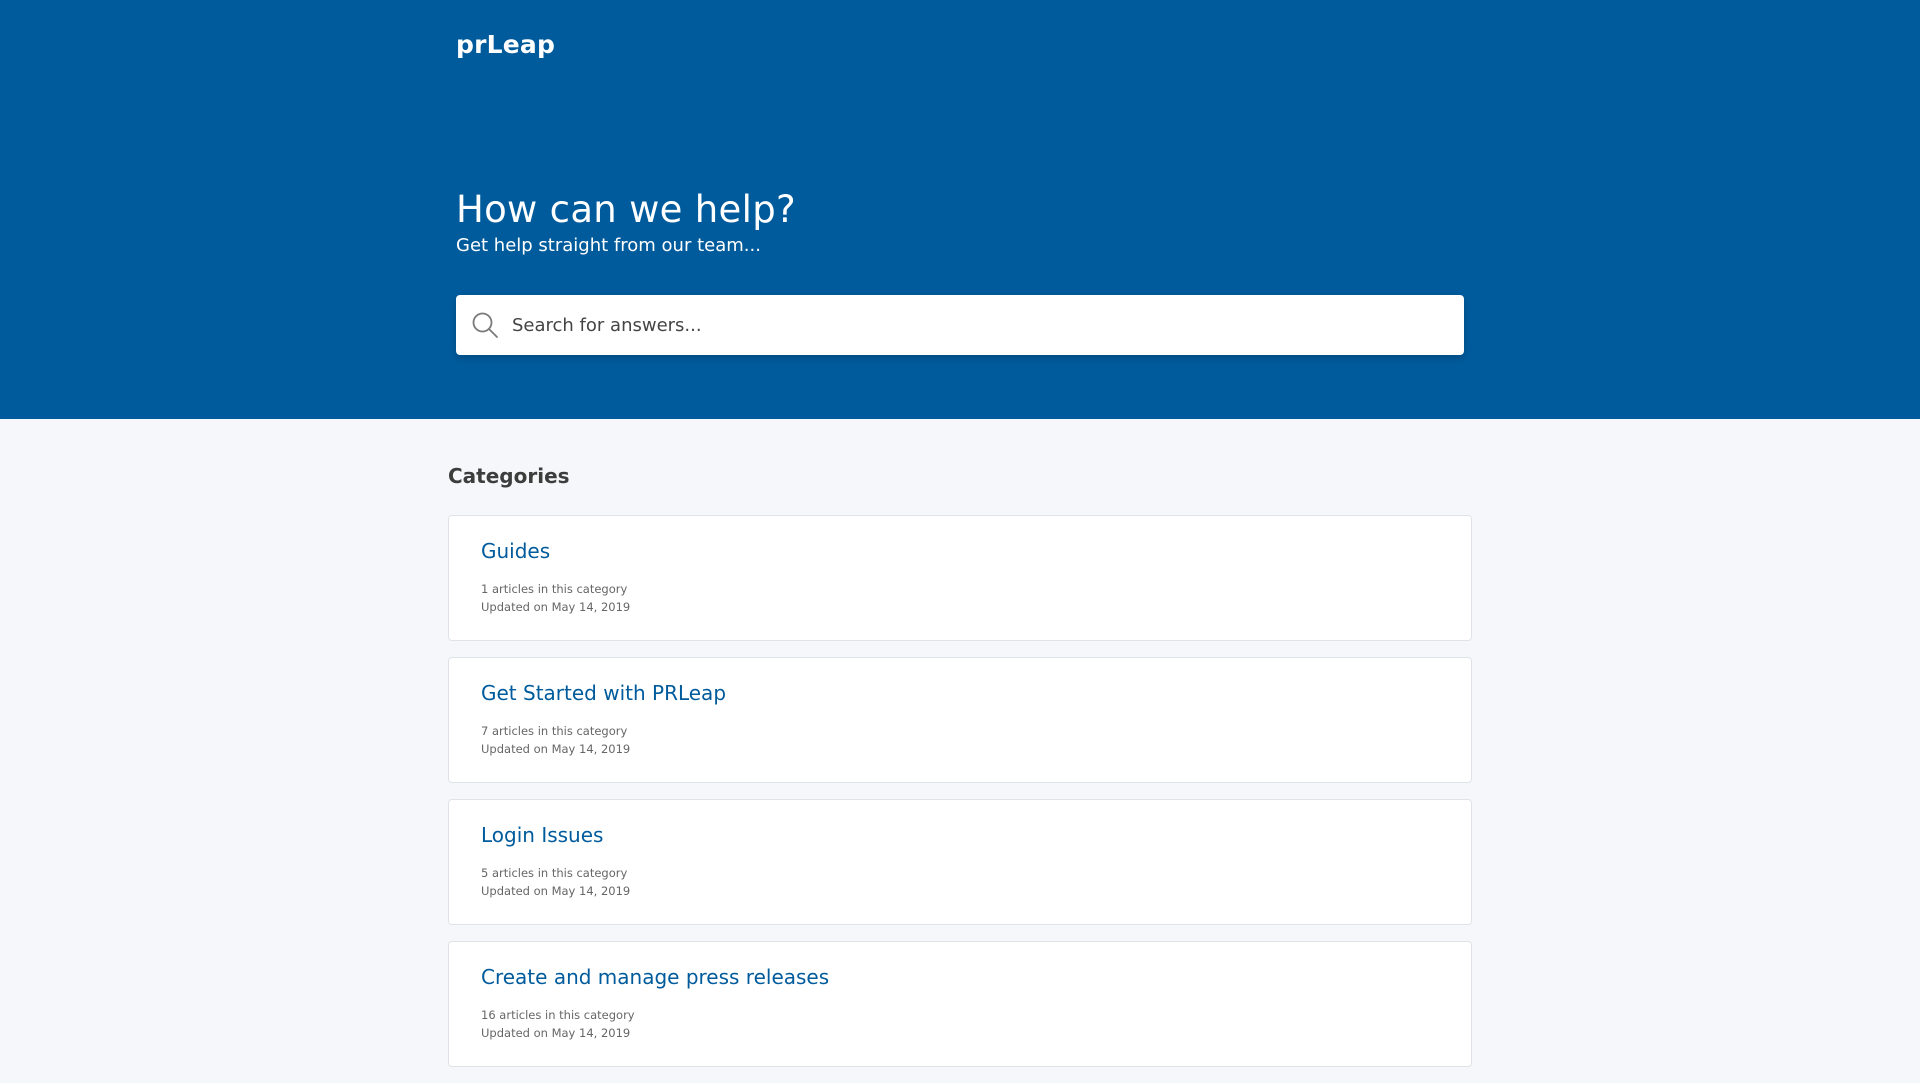 The height and width of the screenshot is (1083, 1920). What do you see at coordinates (542, 835) in the screenshot?
I see `category-title: Login Issues` at bounding box center [542, 835].